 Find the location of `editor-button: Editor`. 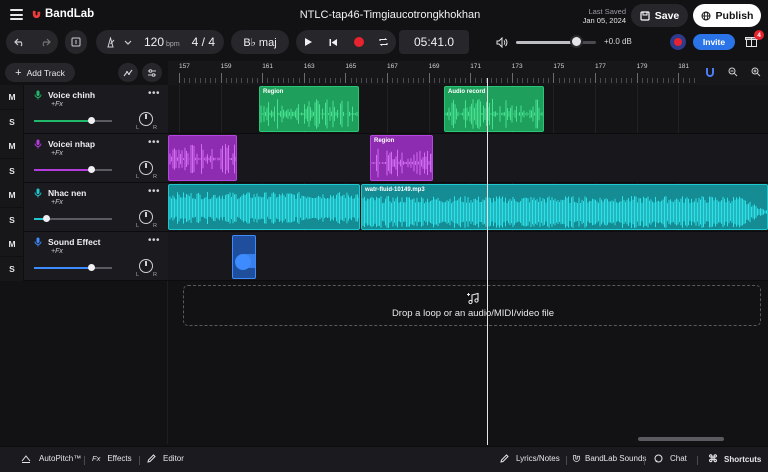

editor-button: Editor is located at coordinates (165, 458).